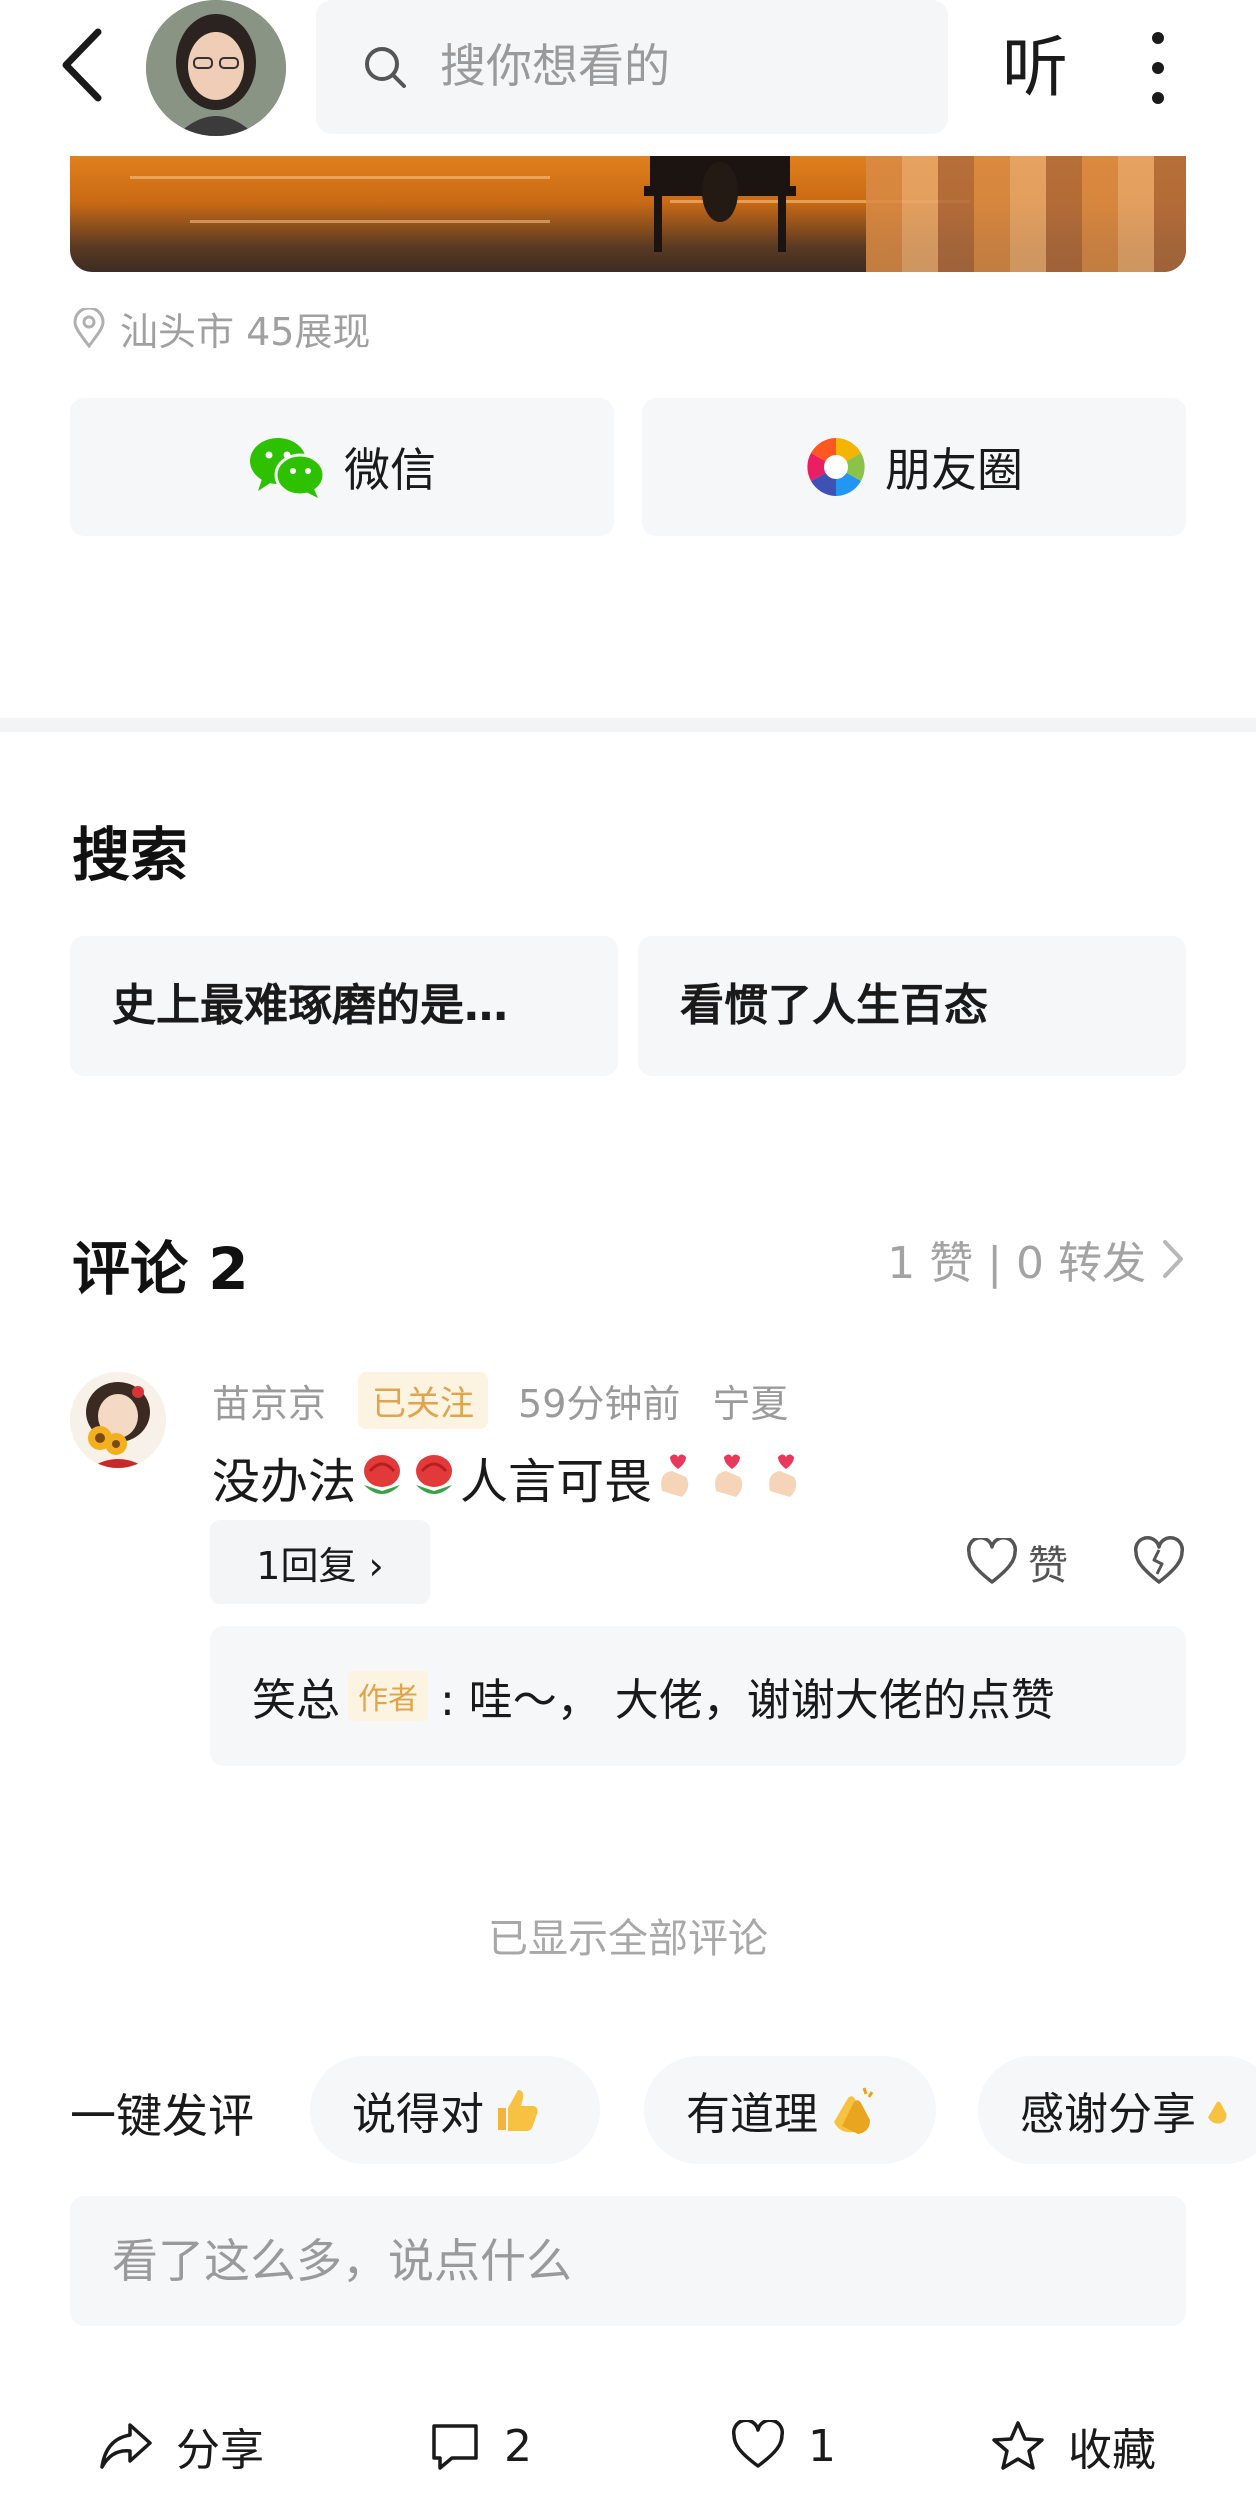 The image size is (1256, 2518). I want to click on comment-time: 59分钟前, so click(599, 1403).